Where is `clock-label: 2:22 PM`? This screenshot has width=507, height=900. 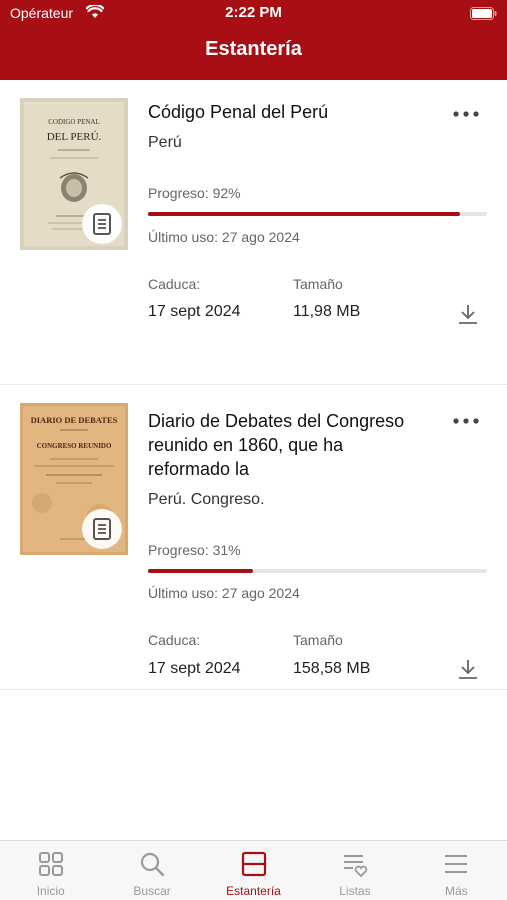
clock-label: 2:22 PM is located at coordinates (253, 12).